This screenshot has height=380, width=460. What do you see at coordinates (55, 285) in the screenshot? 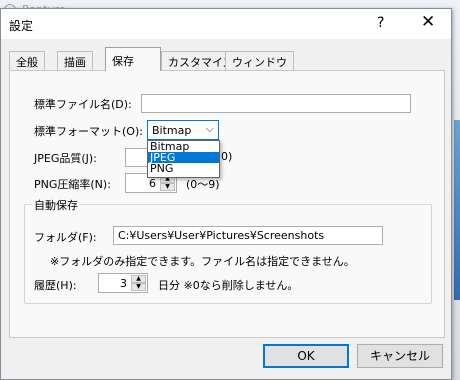
I see `history-label: 履歴(H):` at bounding box center [55, 285].